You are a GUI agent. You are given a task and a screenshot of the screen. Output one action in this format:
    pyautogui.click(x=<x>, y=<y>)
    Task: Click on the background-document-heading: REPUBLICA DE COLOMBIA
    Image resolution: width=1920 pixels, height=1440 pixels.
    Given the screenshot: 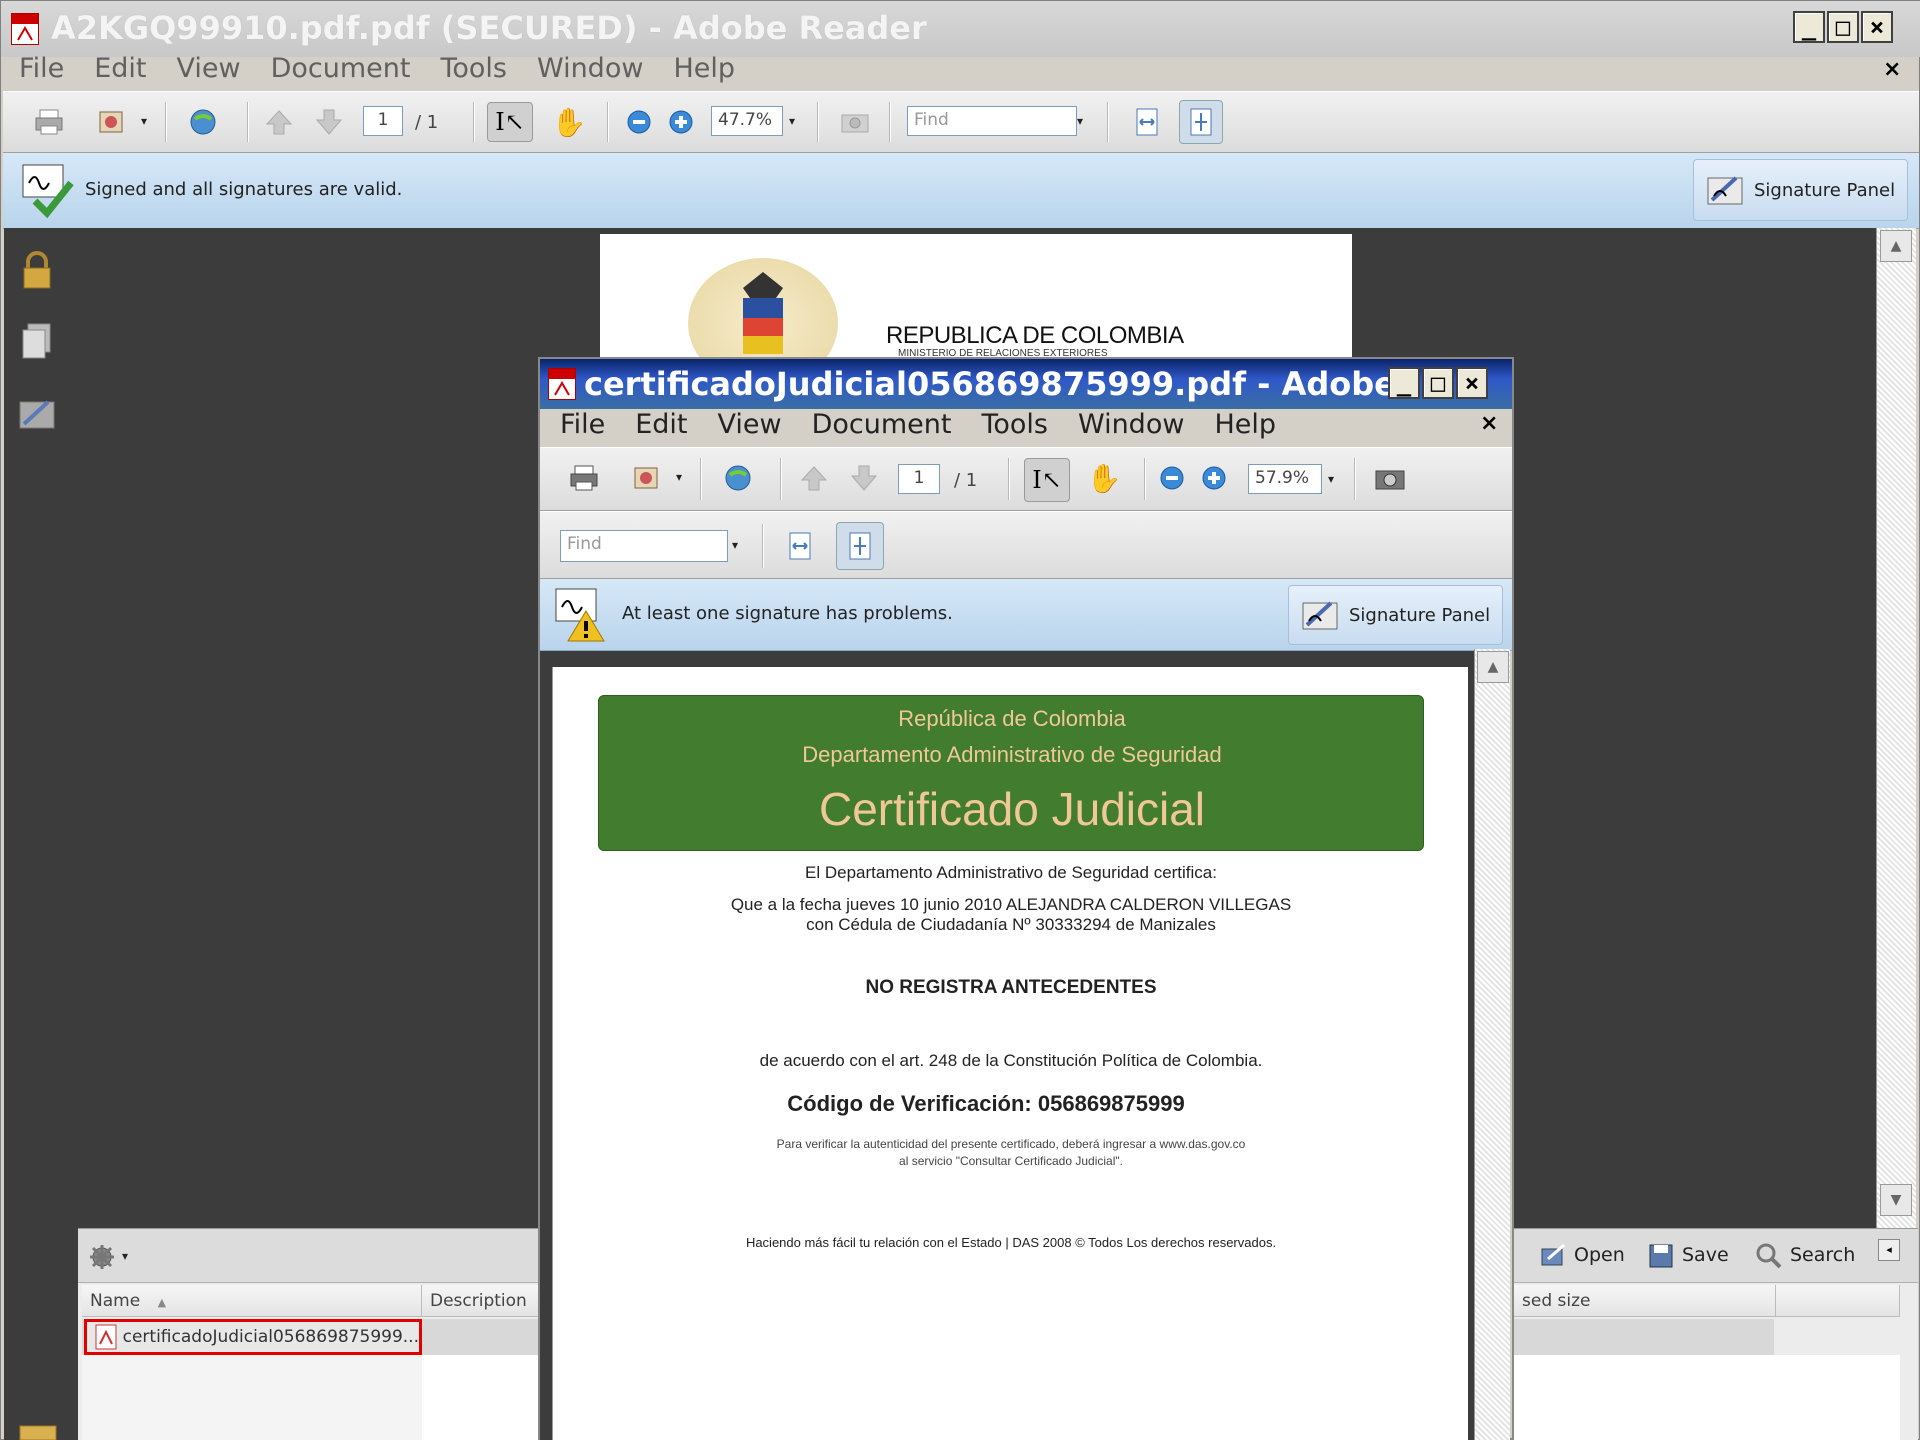 What is the action you would take?
    pyautogui.click(x=1035, y=335)
    